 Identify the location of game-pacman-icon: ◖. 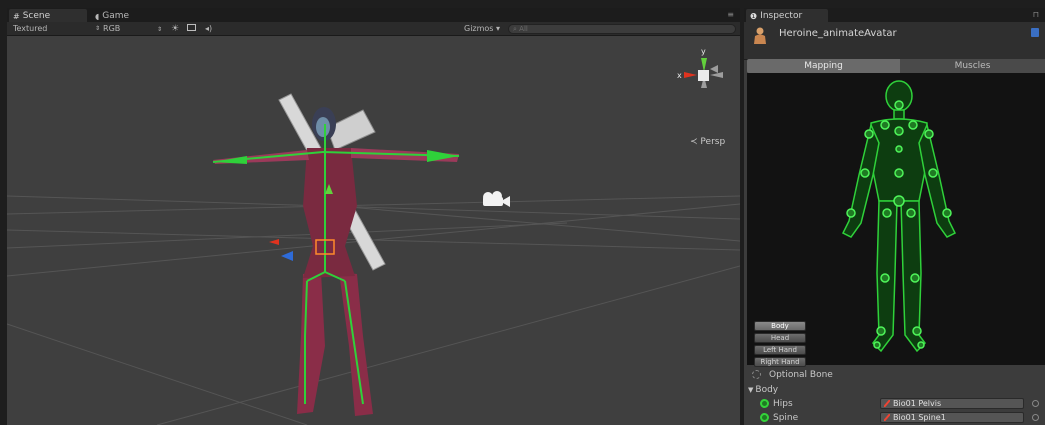
(97, 16).